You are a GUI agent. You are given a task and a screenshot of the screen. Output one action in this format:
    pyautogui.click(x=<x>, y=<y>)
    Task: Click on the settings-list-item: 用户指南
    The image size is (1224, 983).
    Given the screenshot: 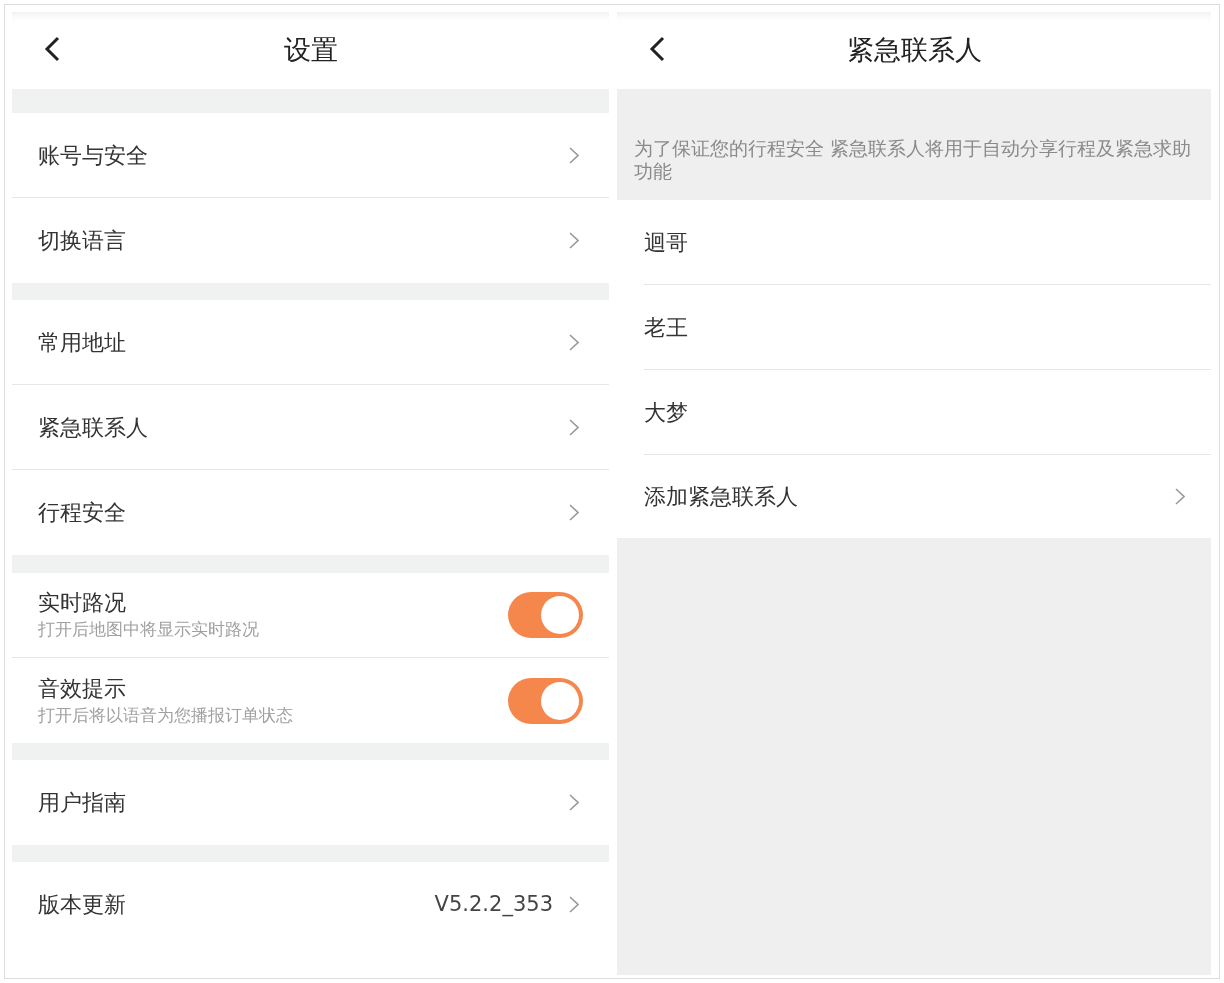 What is the action you would take?
    pyautogui.click(x=310, y=802)
    